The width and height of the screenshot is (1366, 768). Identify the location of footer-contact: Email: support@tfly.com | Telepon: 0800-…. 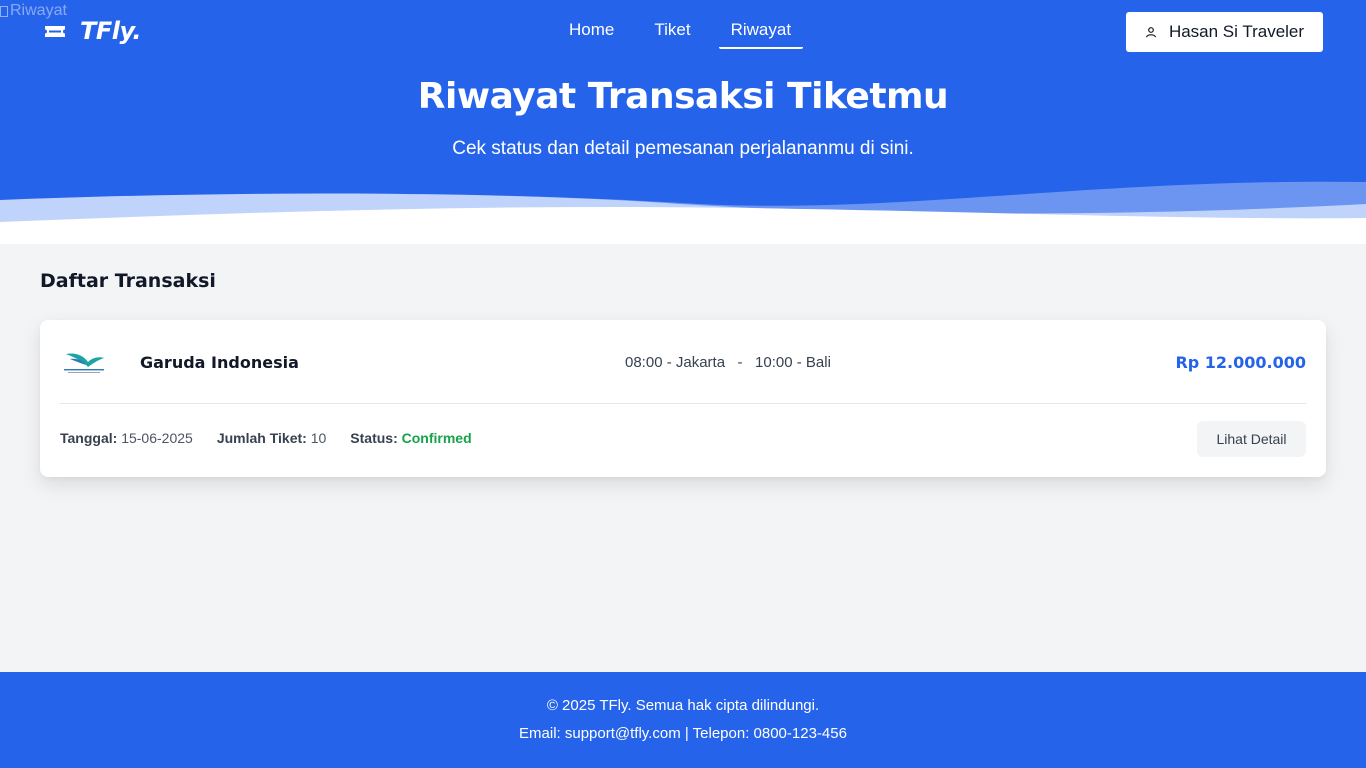
(683, 733).